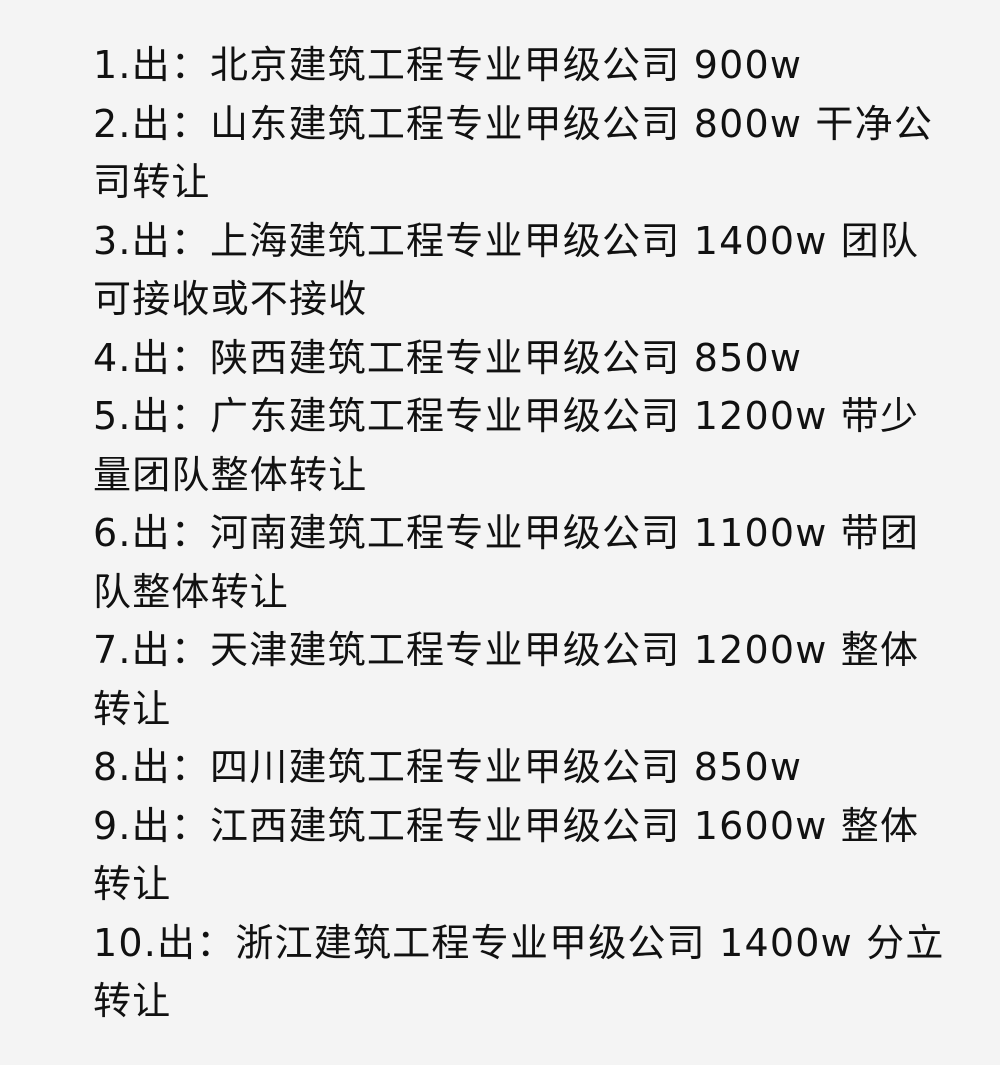 This screenshot has width=1000, height=1065. I want to click on listing-item-1: 1.出：北京建筑工程专业甲级公司 900w, so click(448, 65).